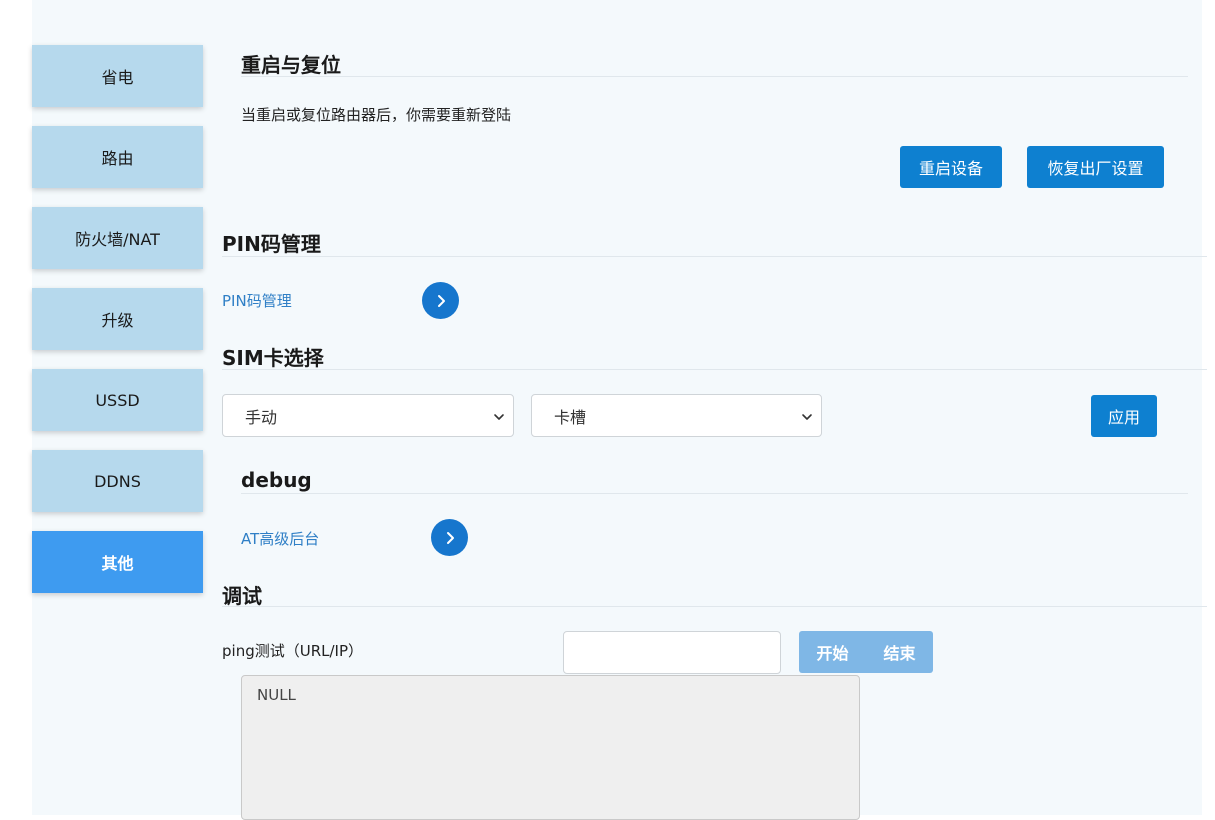 Image resolution: width=1215 pixels, height=820 pixels. I want to click on apply-button: 应用, so click(1124, 416).